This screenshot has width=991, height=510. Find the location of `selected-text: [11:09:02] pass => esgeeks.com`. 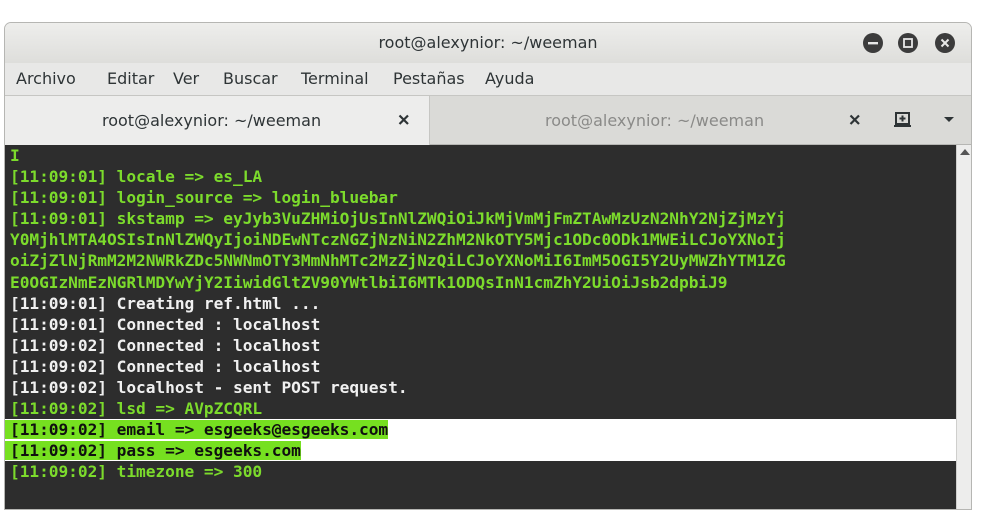

selected-text: [11:09:02] pass => esgeeks.com is located at coordinates (153, 451).